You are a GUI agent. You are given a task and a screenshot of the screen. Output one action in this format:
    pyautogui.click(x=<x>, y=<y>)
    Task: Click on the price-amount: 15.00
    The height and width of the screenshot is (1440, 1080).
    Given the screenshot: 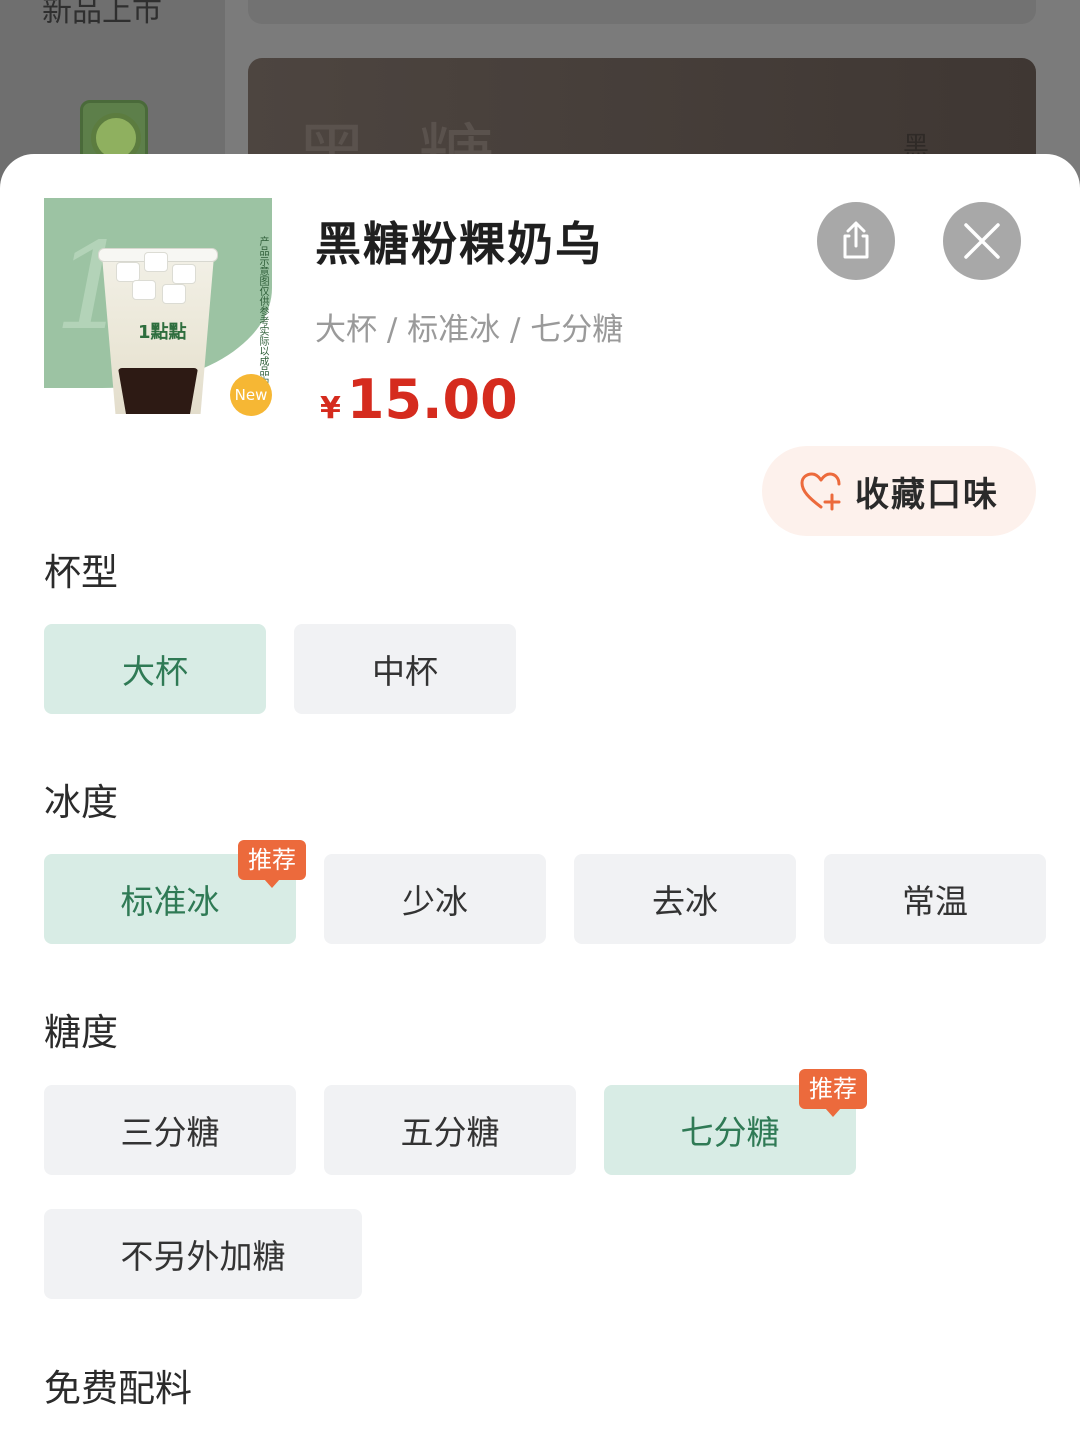 What is the action you would take?
    pyautogui.click(x=432, y=399)
    